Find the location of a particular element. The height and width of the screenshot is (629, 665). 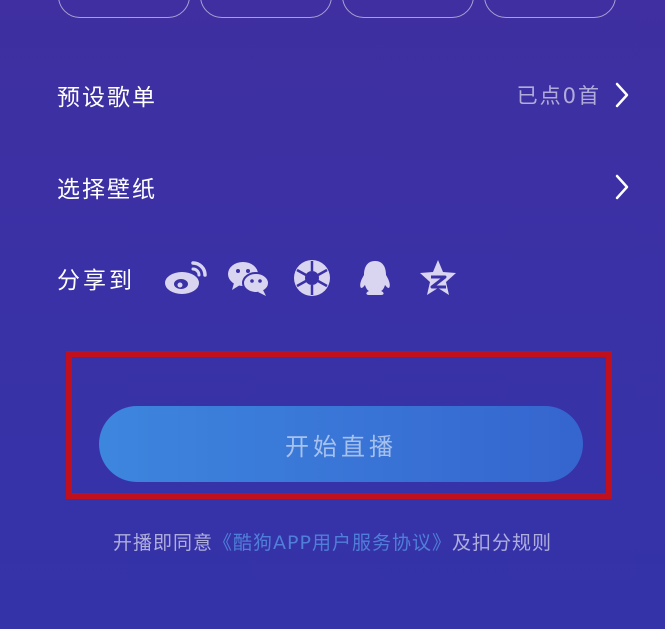

wallpaper-row: 选择壁纸 is located at coordinates (343, 187).